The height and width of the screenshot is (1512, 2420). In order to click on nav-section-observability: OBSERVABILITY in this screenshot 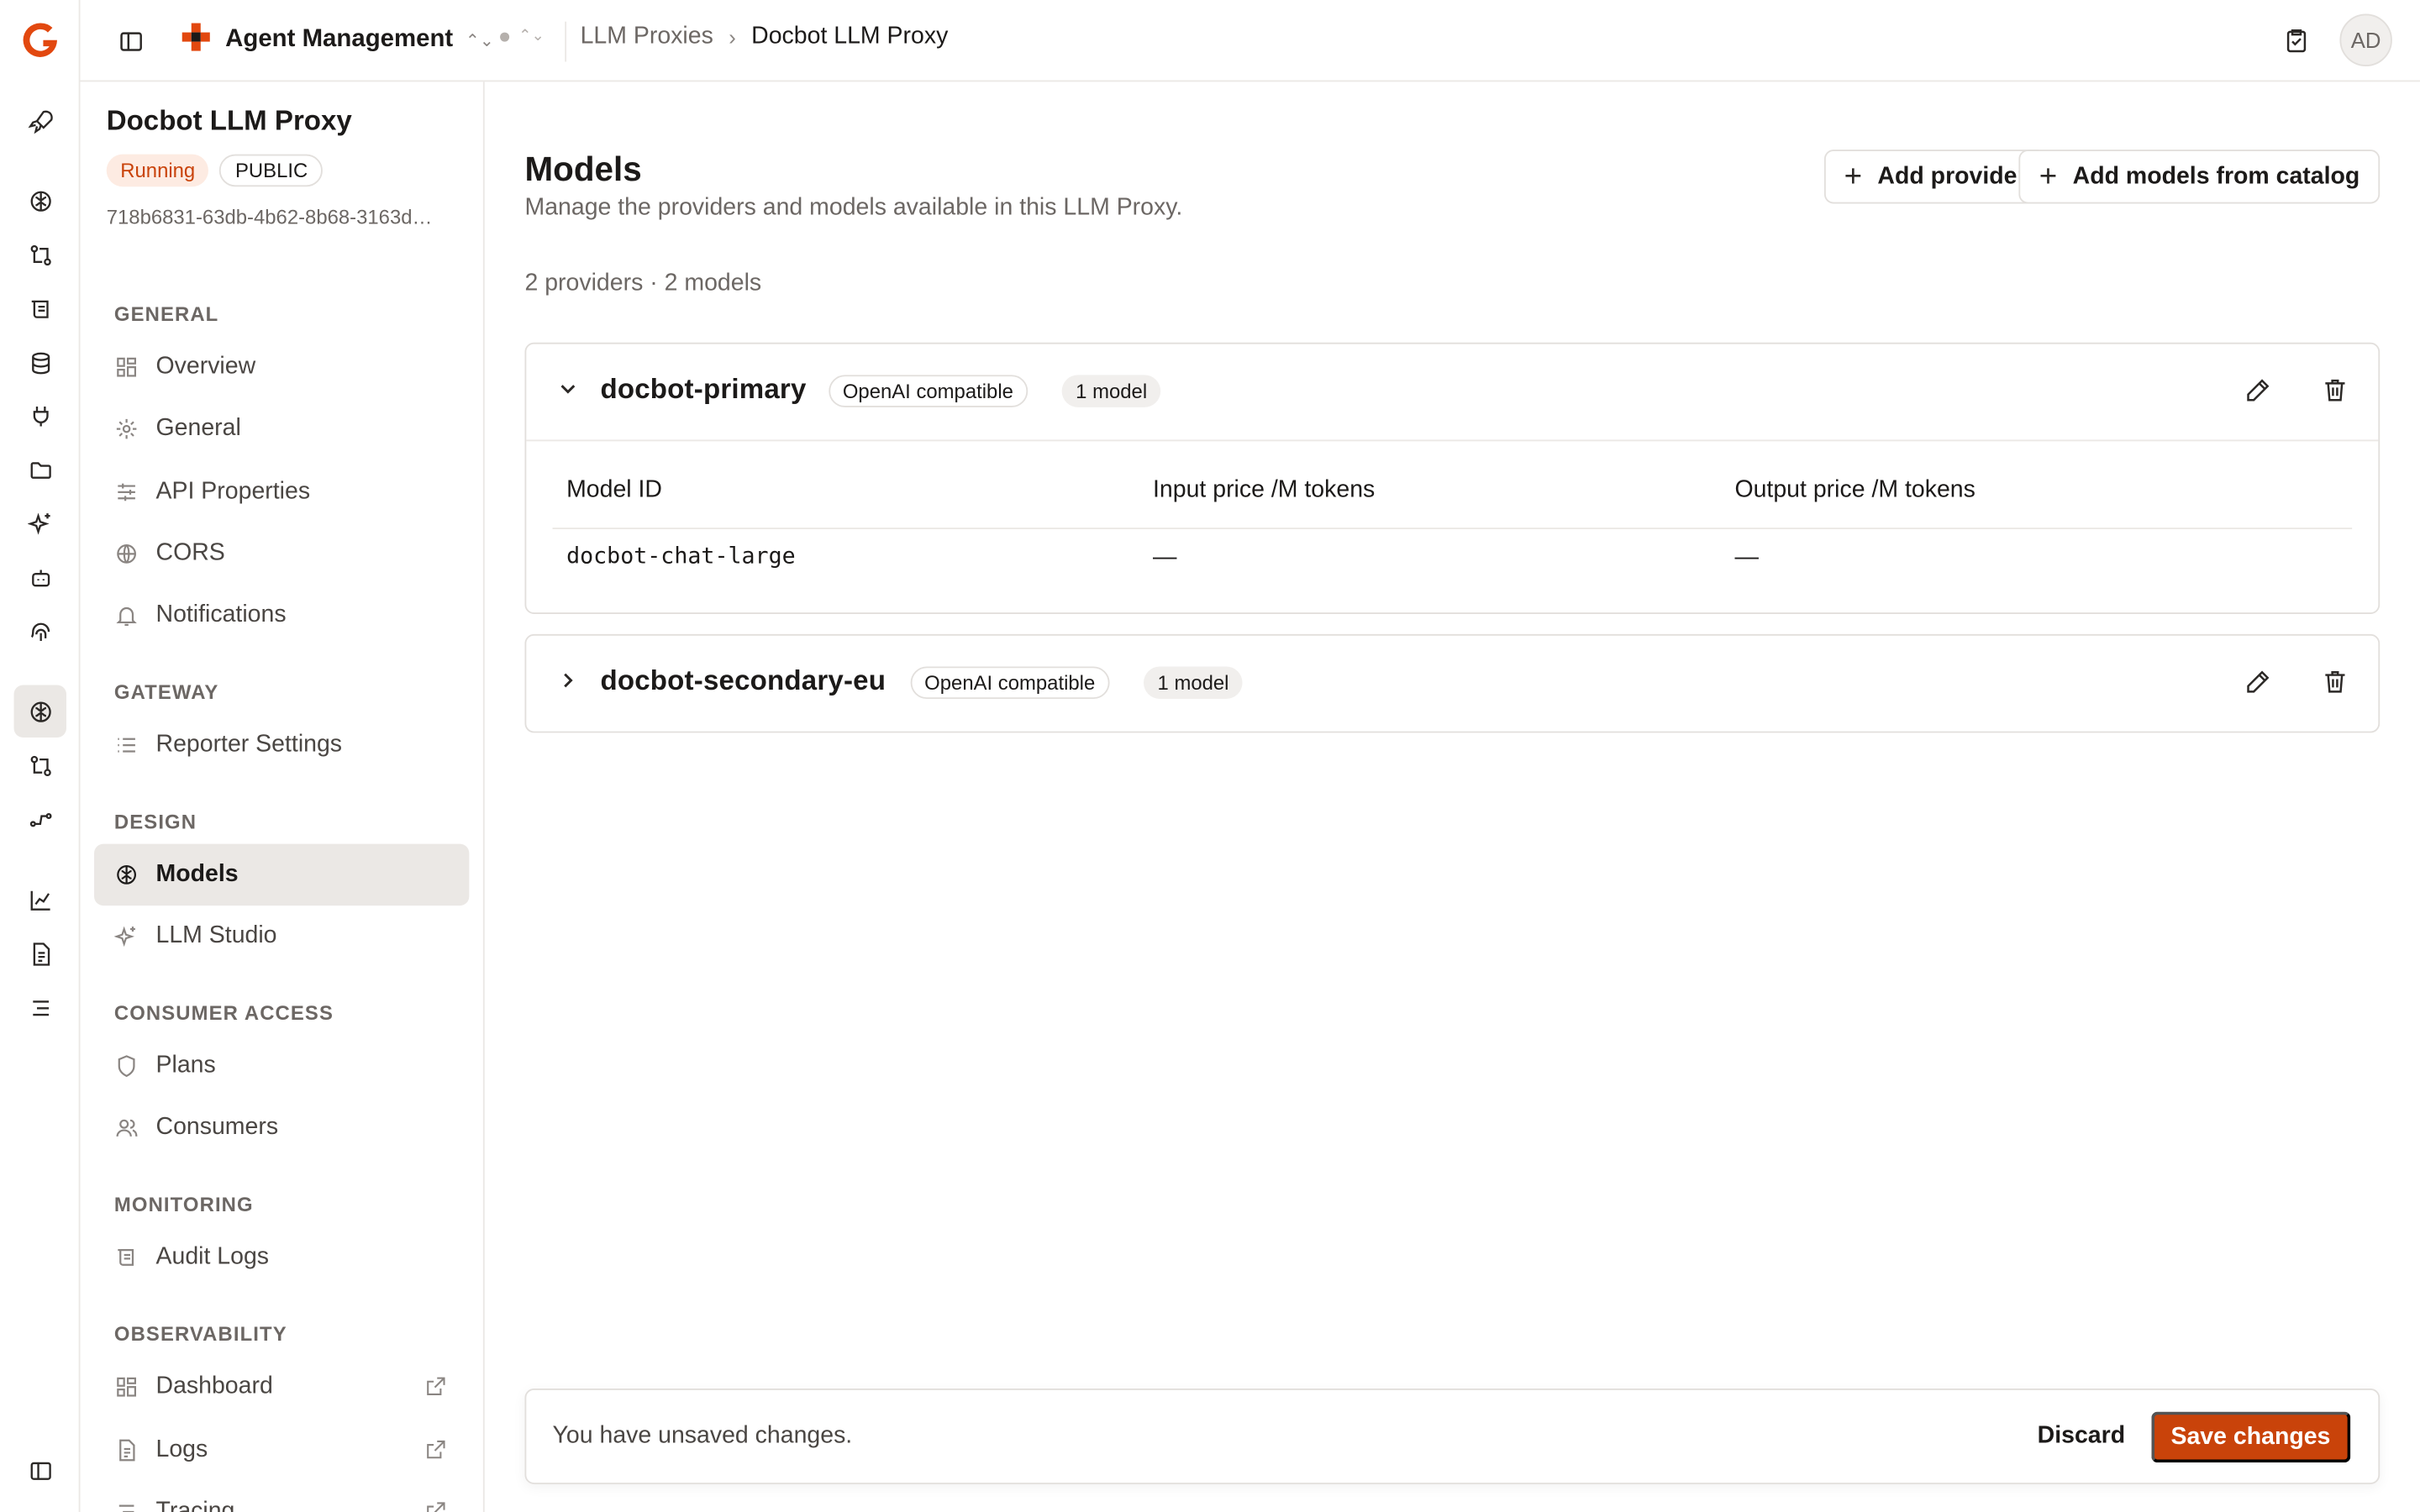, I will do `click(200, 1334)`.